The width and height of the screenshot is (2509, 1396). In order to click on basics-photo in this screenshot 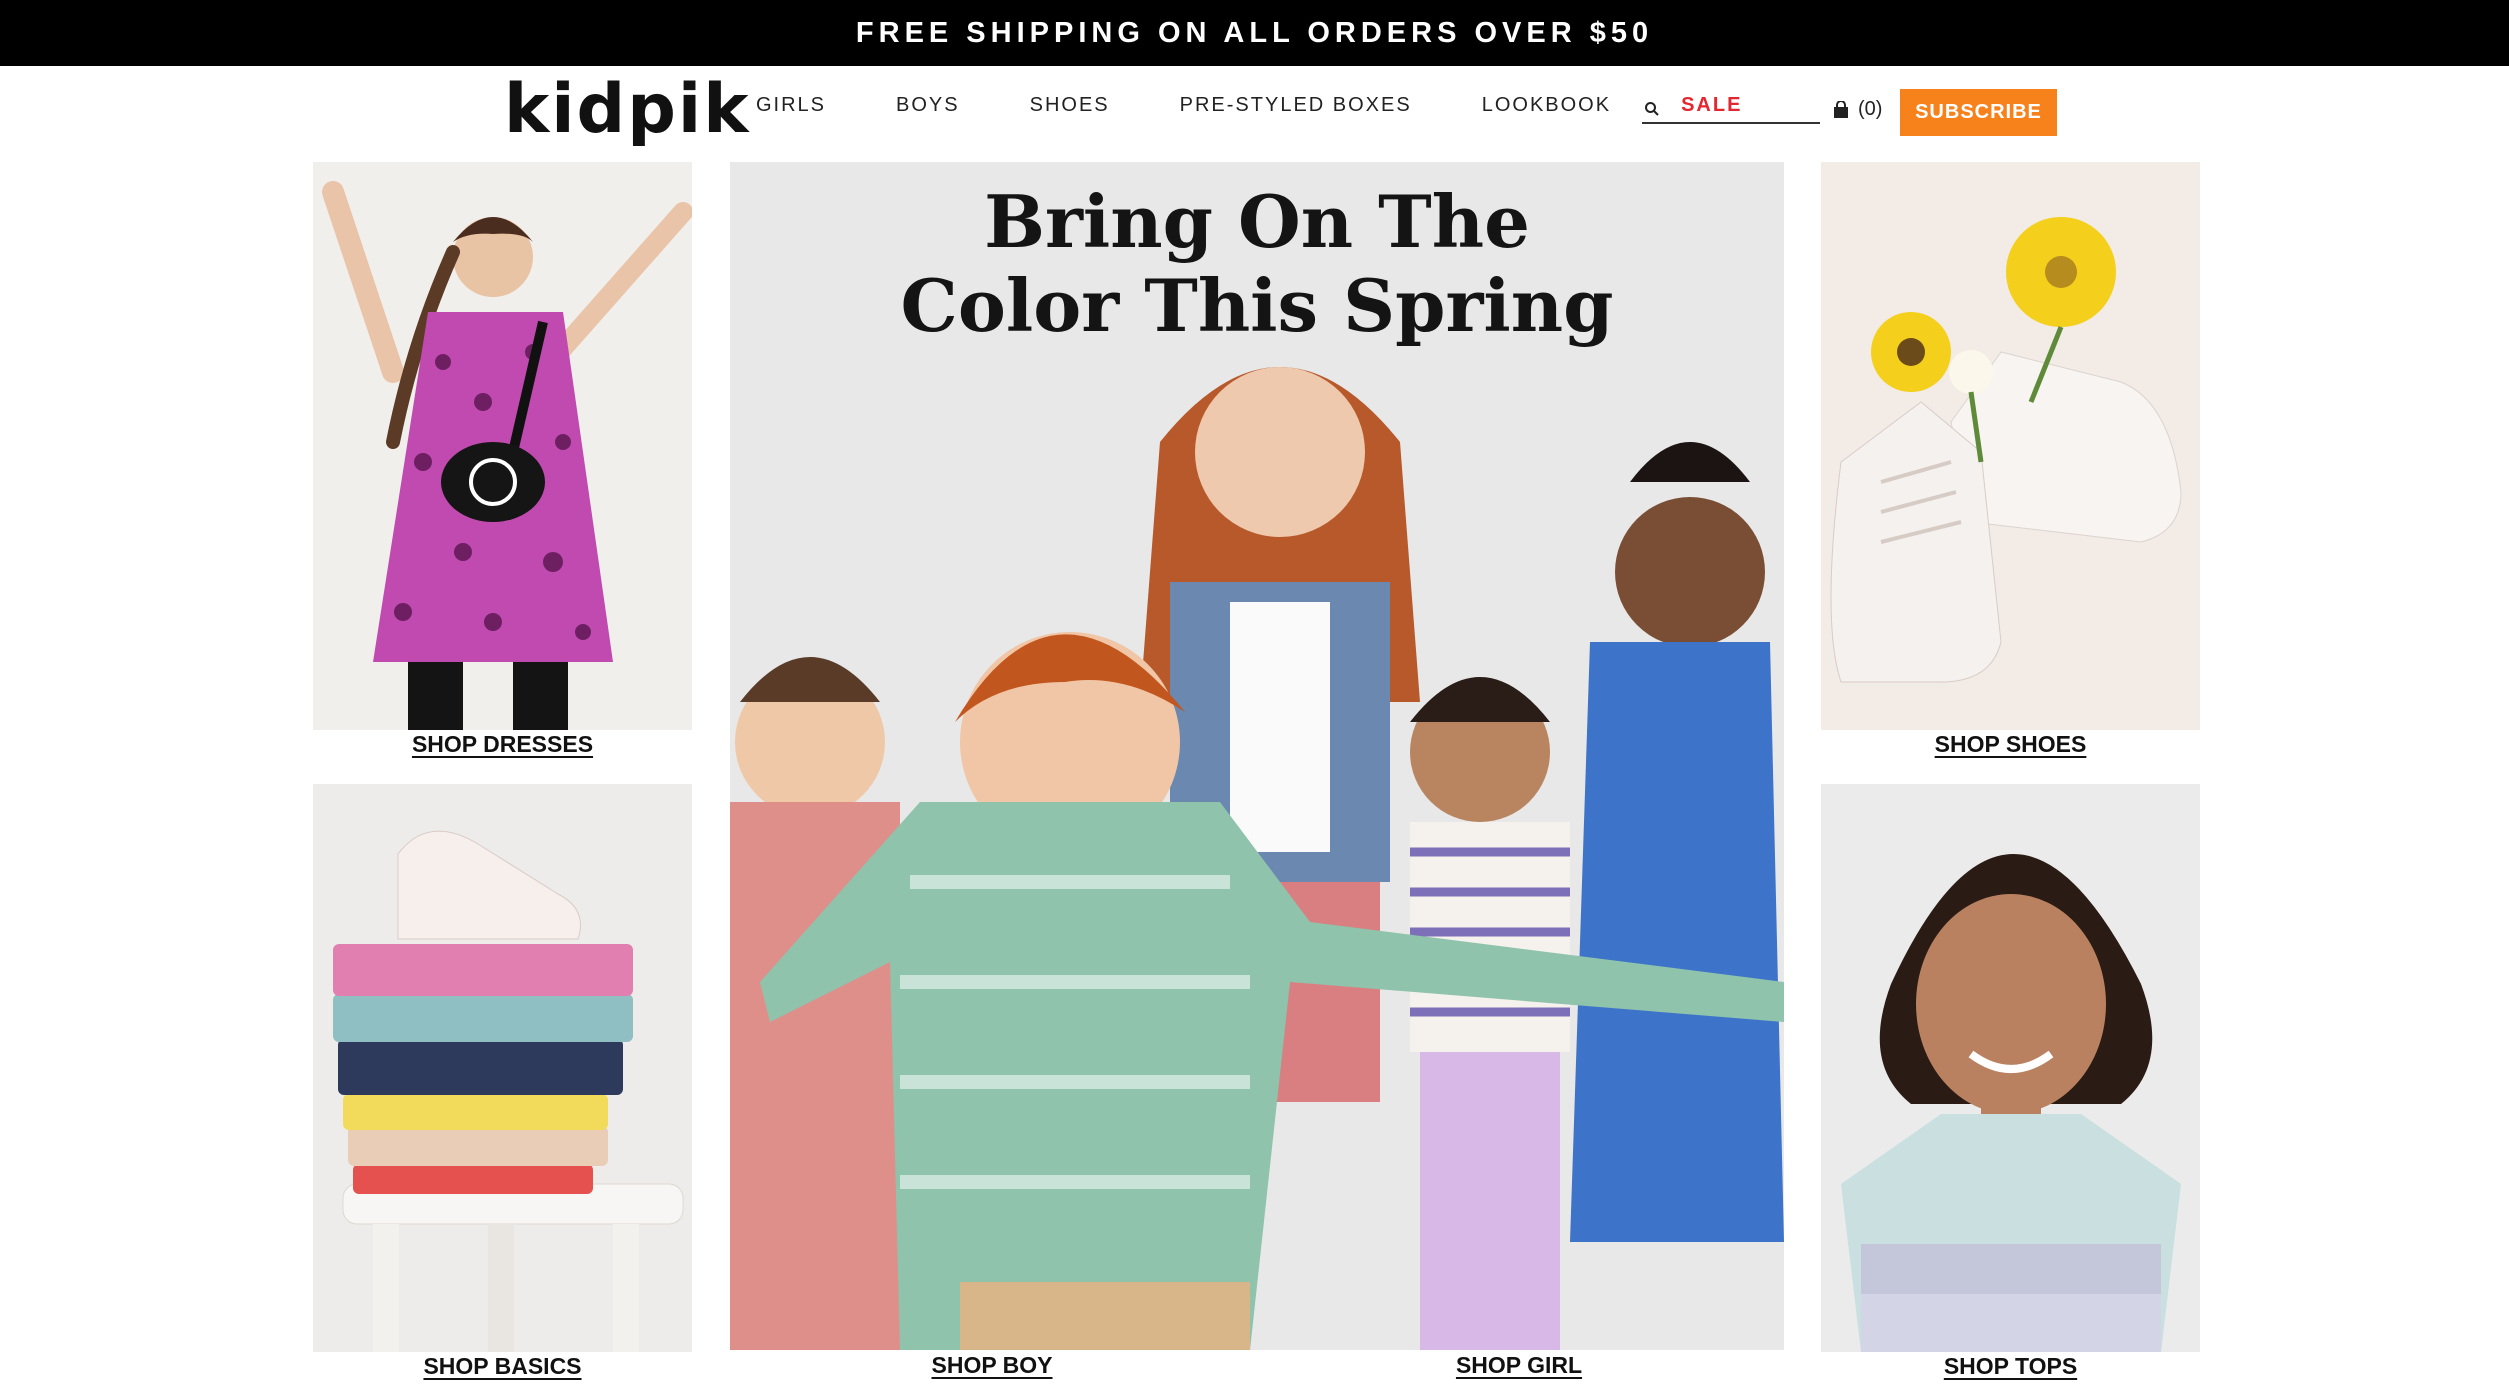, I will do `click(502, 1068)`.